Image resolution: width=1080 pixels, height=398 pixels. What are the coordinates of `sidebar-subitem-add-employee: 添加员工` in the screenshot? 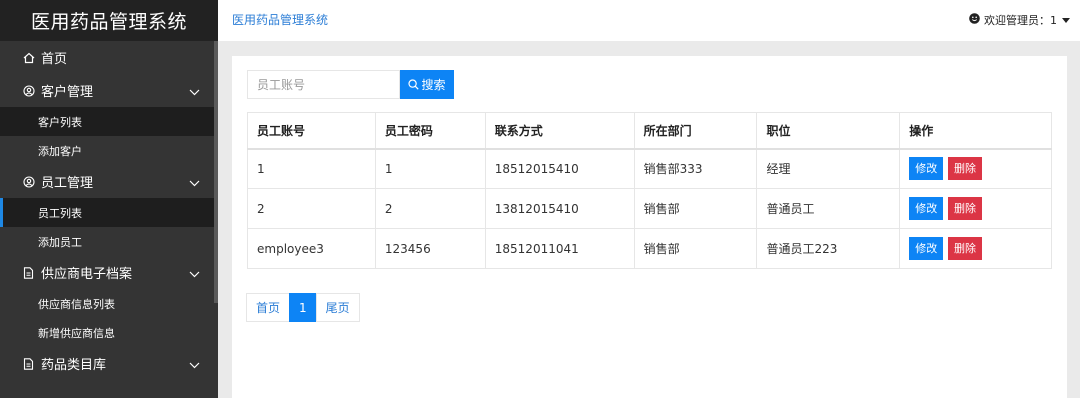 It's located at (109, 241).